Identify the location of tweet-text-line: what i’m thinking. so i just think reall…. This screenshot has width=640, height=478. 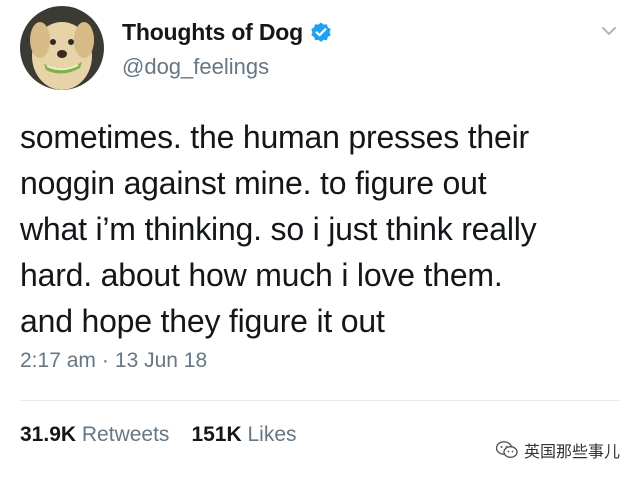
(278, 229).